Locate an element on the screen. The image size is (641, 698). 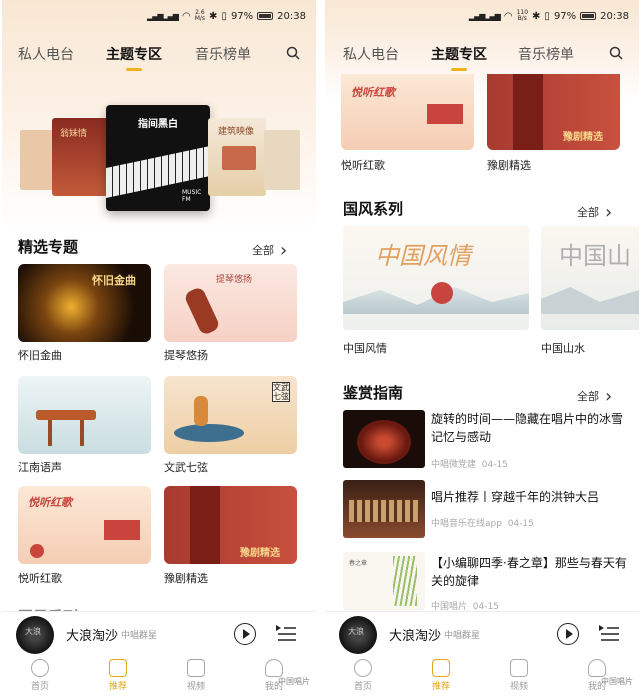
carousel-card-far-left is located at coordinates (38, 160).